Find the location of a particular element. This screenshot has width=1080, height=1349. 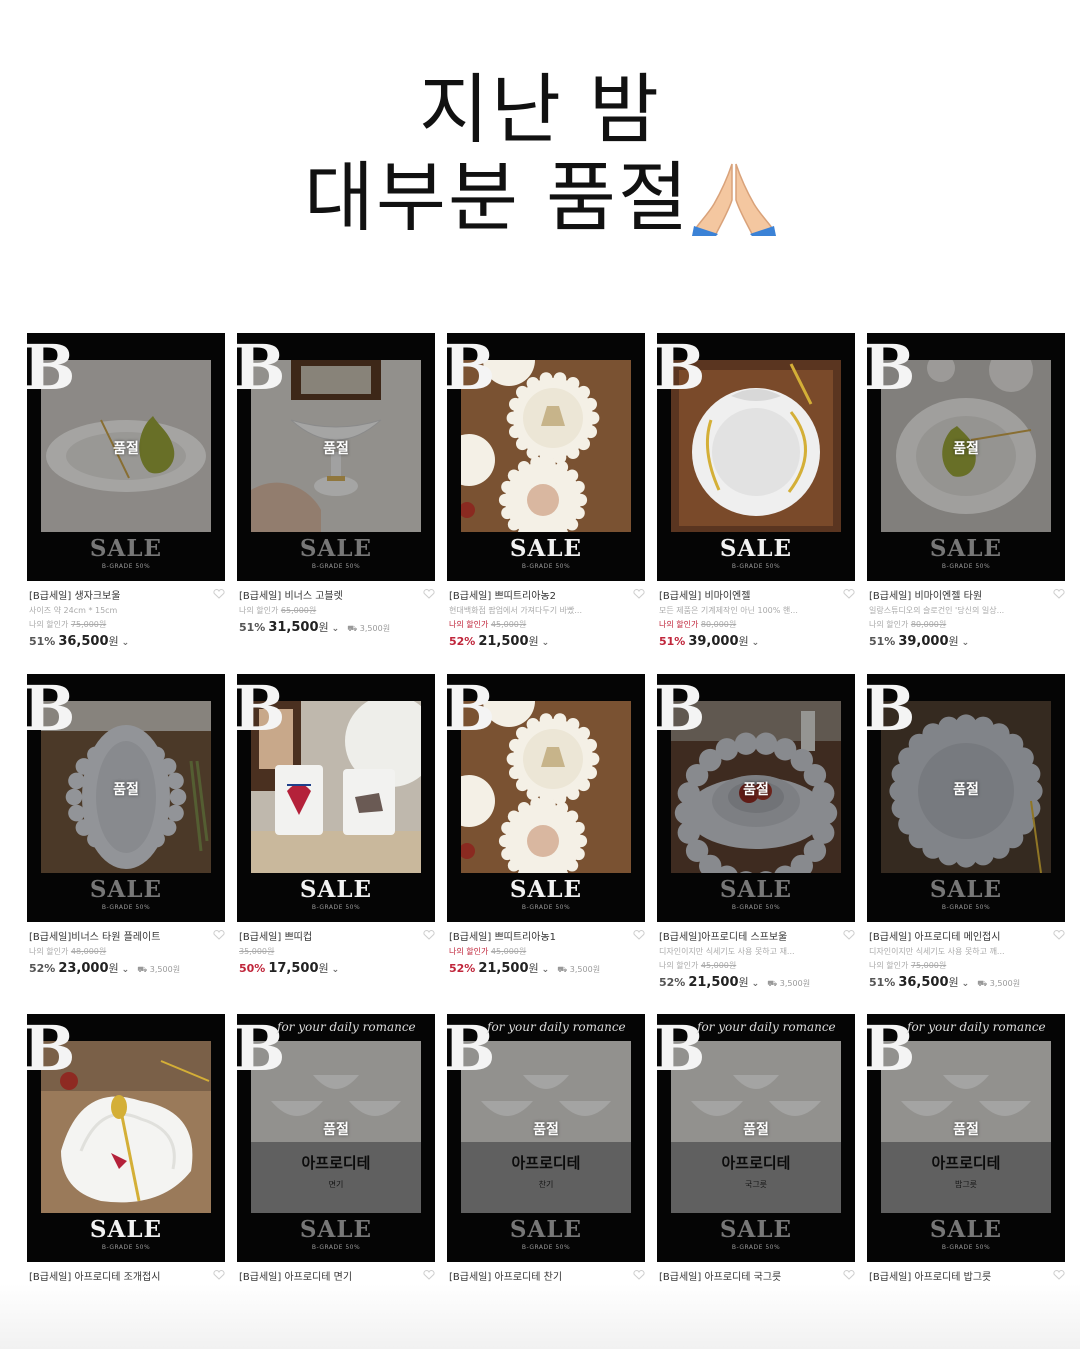

product-name: [B급세일] 비마이엔젤 is located at coordinates (756, 594).